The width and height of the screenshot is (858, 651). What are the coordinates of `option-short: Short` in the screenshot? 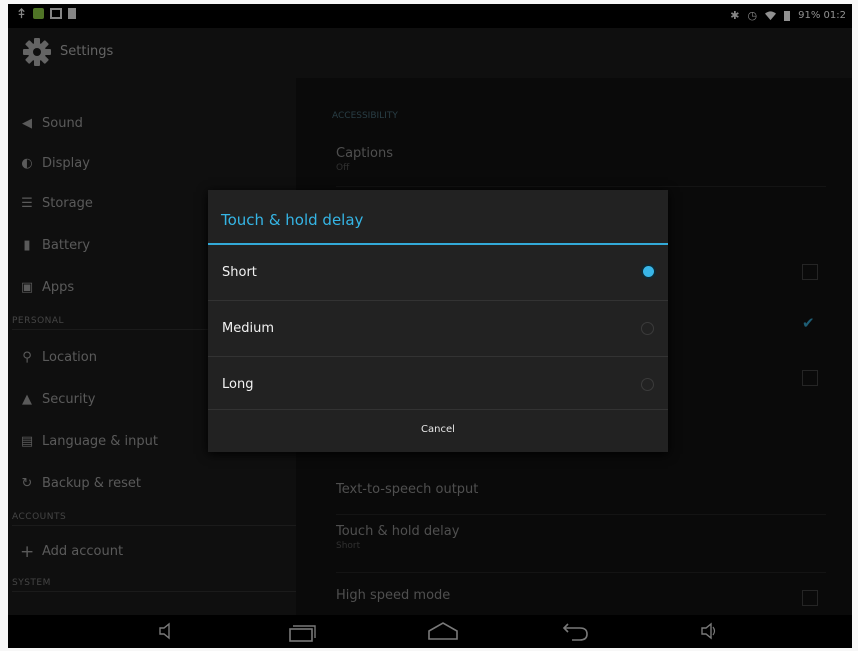 It's located at (438, 272).